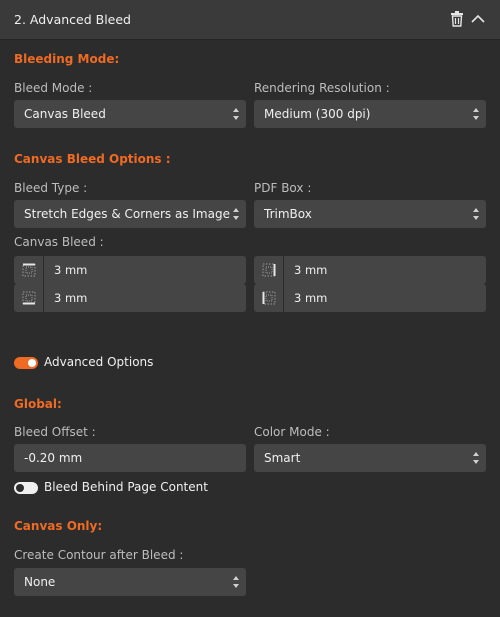 The width and height of the screenshot is (500, 617). I want to click on section-title-canvas-only: Canvas Only:, so click(58, 526).